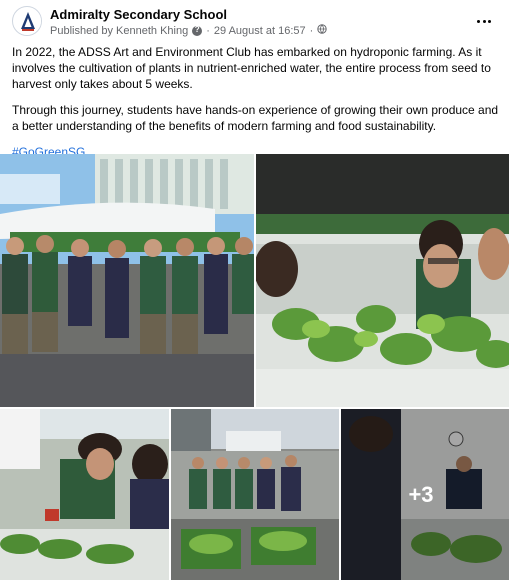 Image resolution: width=509 pixels, height=580 pixels. What do you see at coordinates (27, 21) in the screenshot?
I see `school-logo-avatar` at bounding box center [27, 21].